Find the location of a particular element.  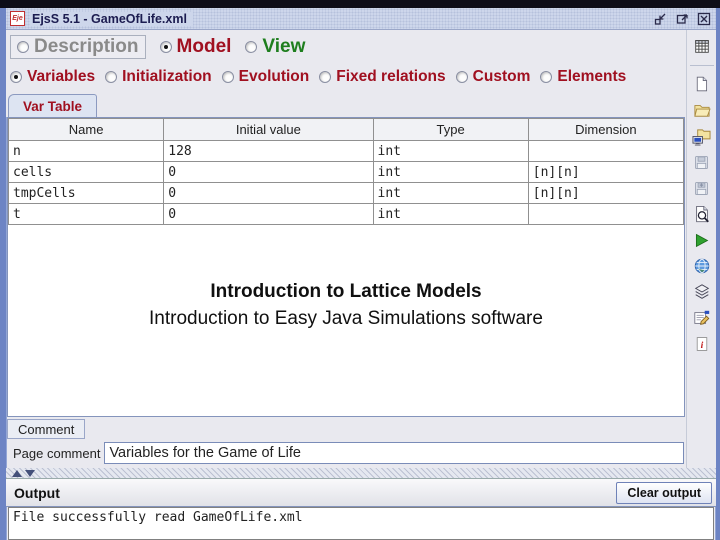

close-button is located at coordinates (703, 19).